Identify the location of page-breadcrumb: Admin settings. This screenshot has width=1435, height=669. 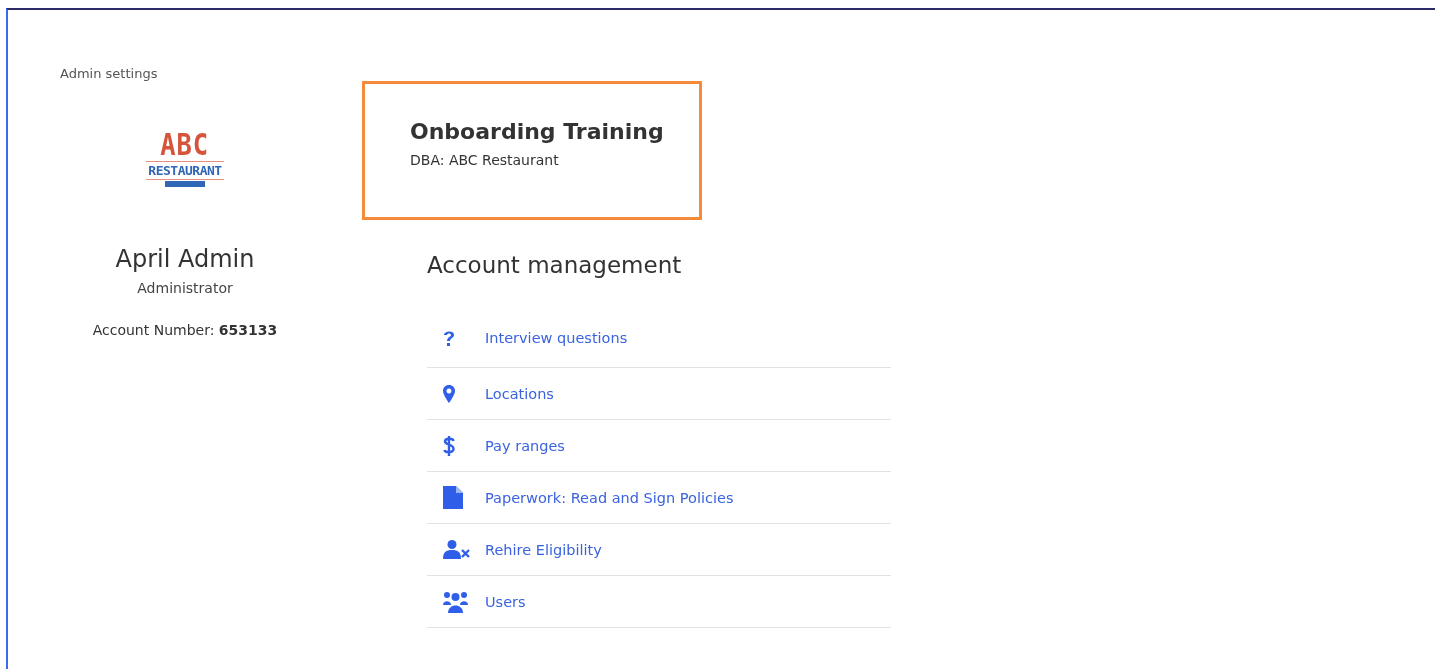
(109, 73).